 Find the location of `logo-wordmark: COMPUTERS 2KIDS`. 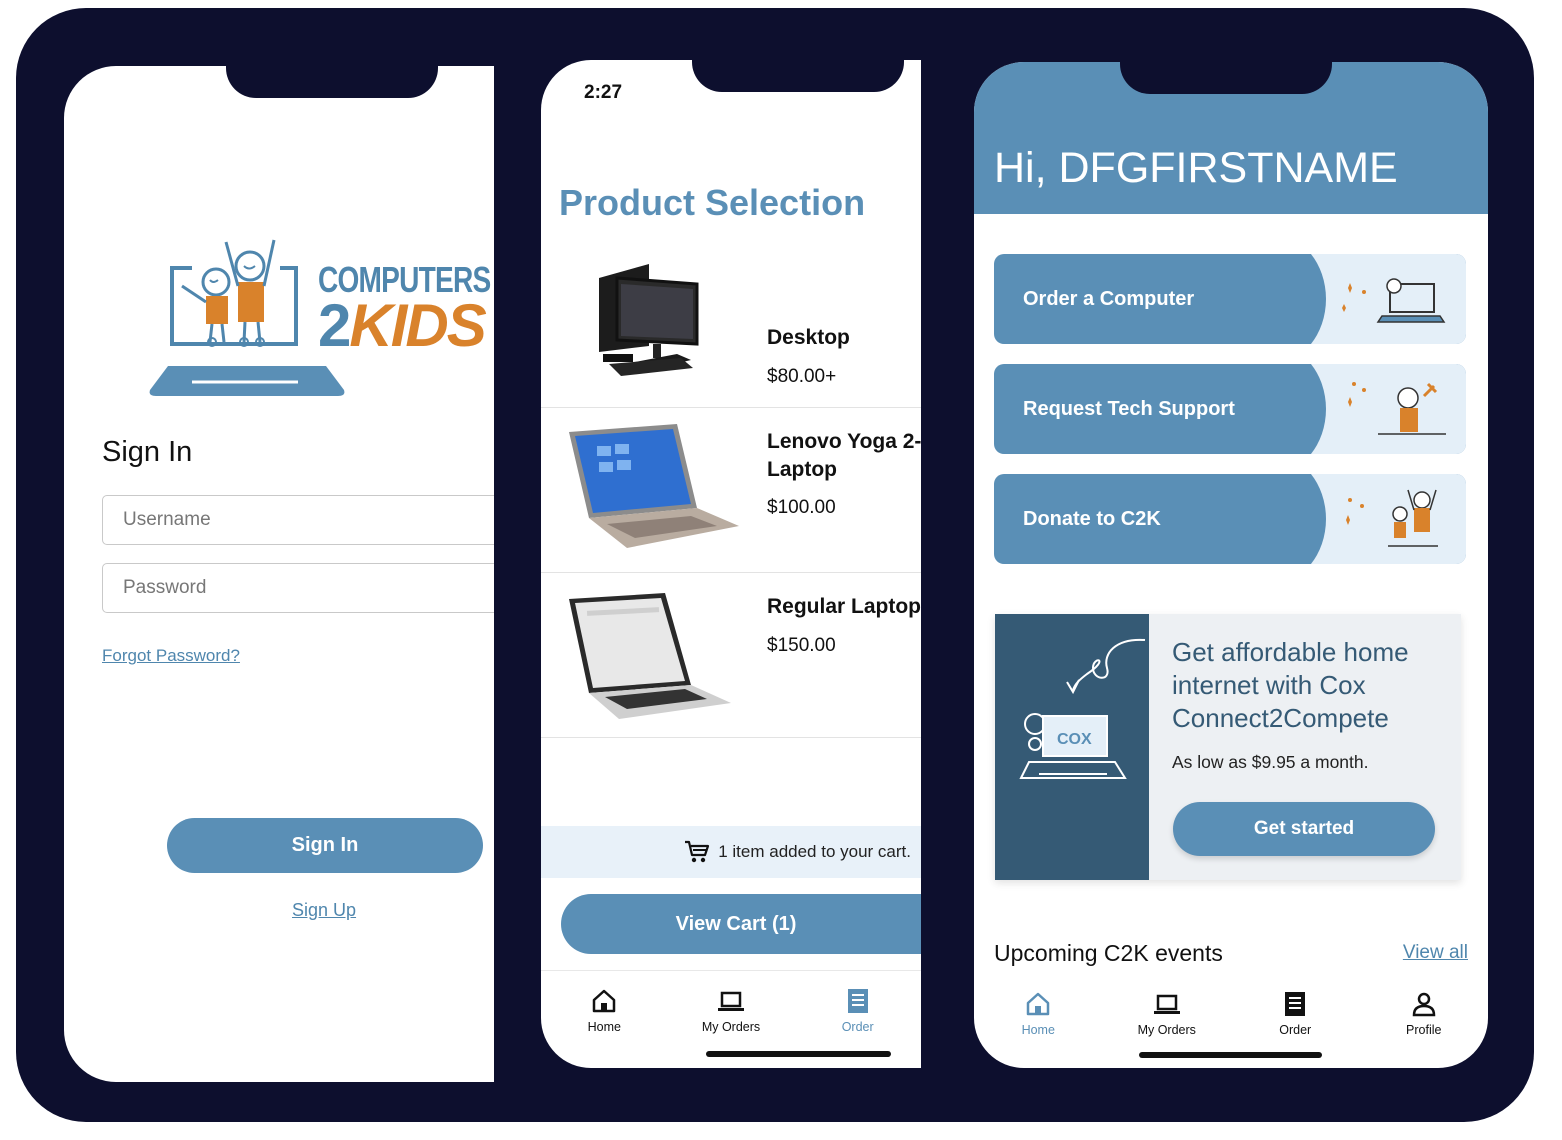

logo-wordmark: COMPUTERS 2KIDS is located at coordinates (406, 309).